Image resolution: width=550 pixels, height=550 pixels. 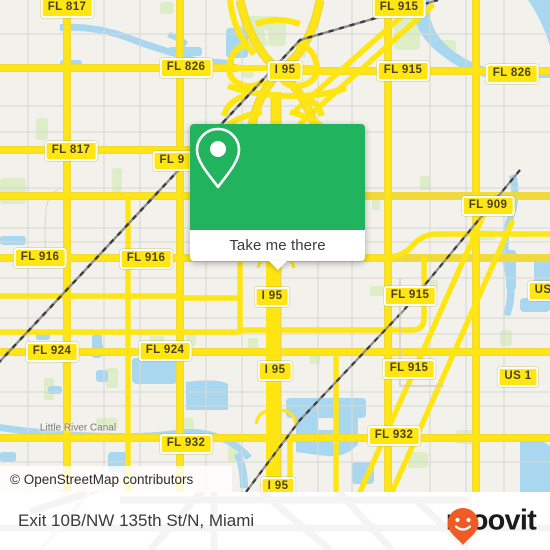 What do you see at coordinates (136, 520) in the screenshot?
I see `page-title: Exit 10B/NW 135th St/N, Miami` at bounding box center [136, 520].